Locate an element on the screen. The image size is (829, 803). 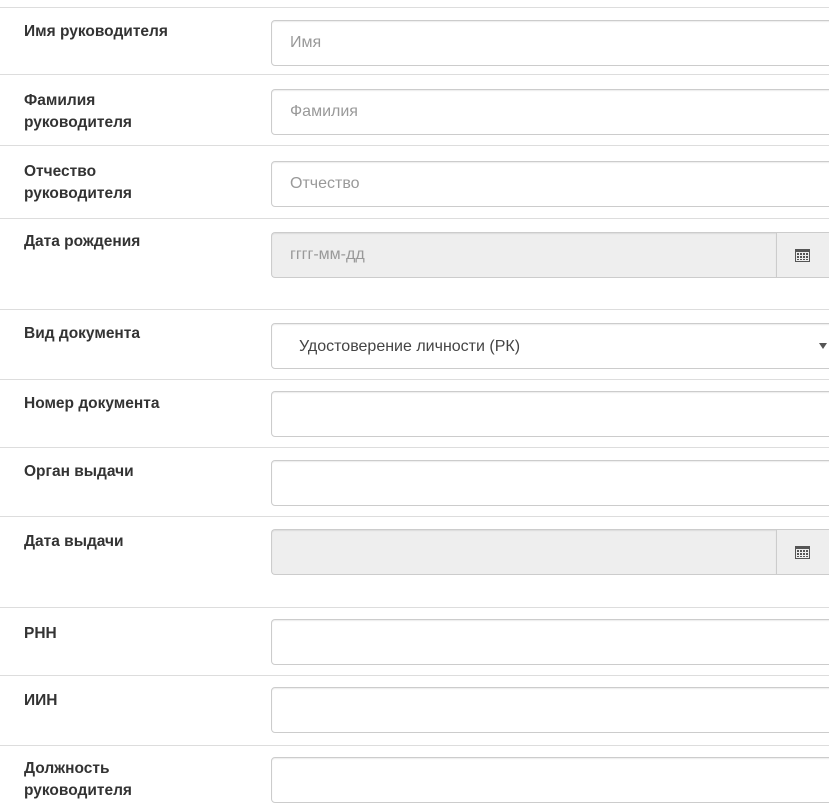
first-name-label: Имя руководителя is located at coordinates (96, 31).